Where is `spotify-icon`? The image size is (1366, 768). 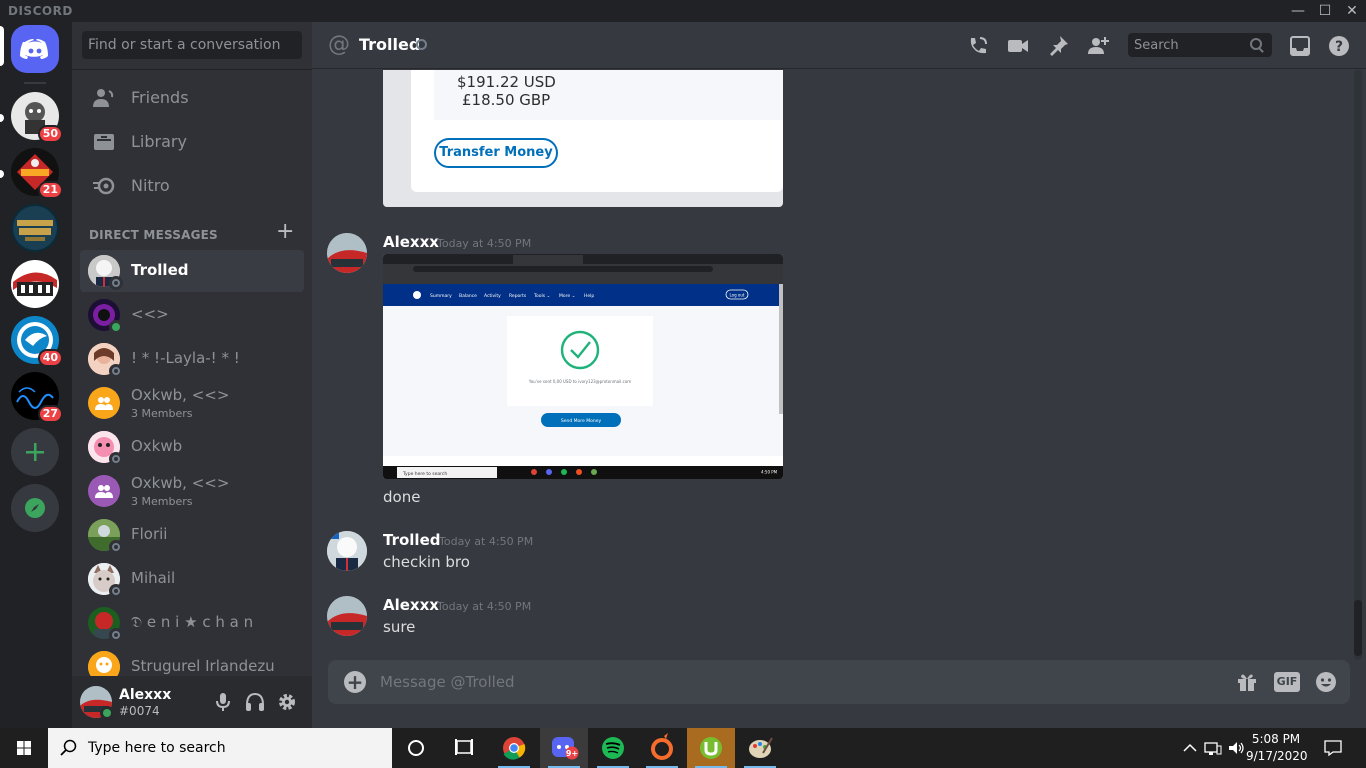 spotify-icon is located at coordinates (613, 748).